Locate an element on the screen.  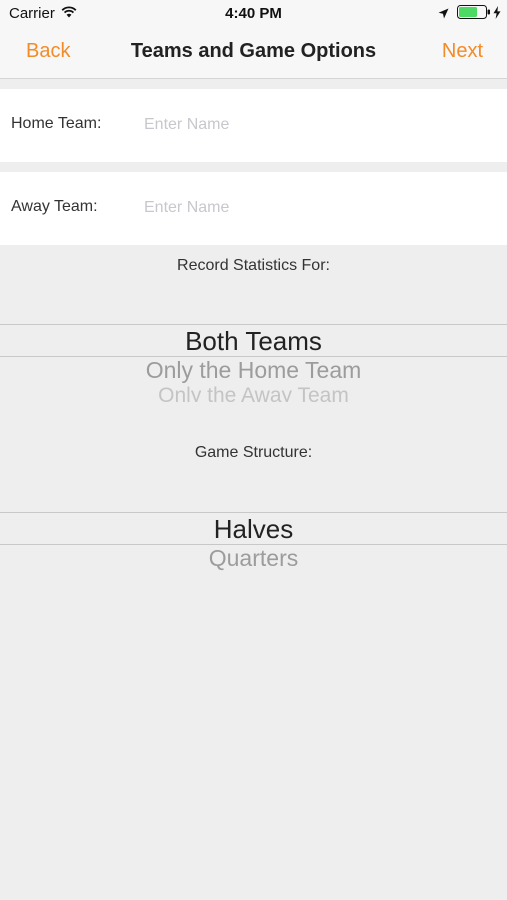
battery-icon is located at coordinates (474, 14).